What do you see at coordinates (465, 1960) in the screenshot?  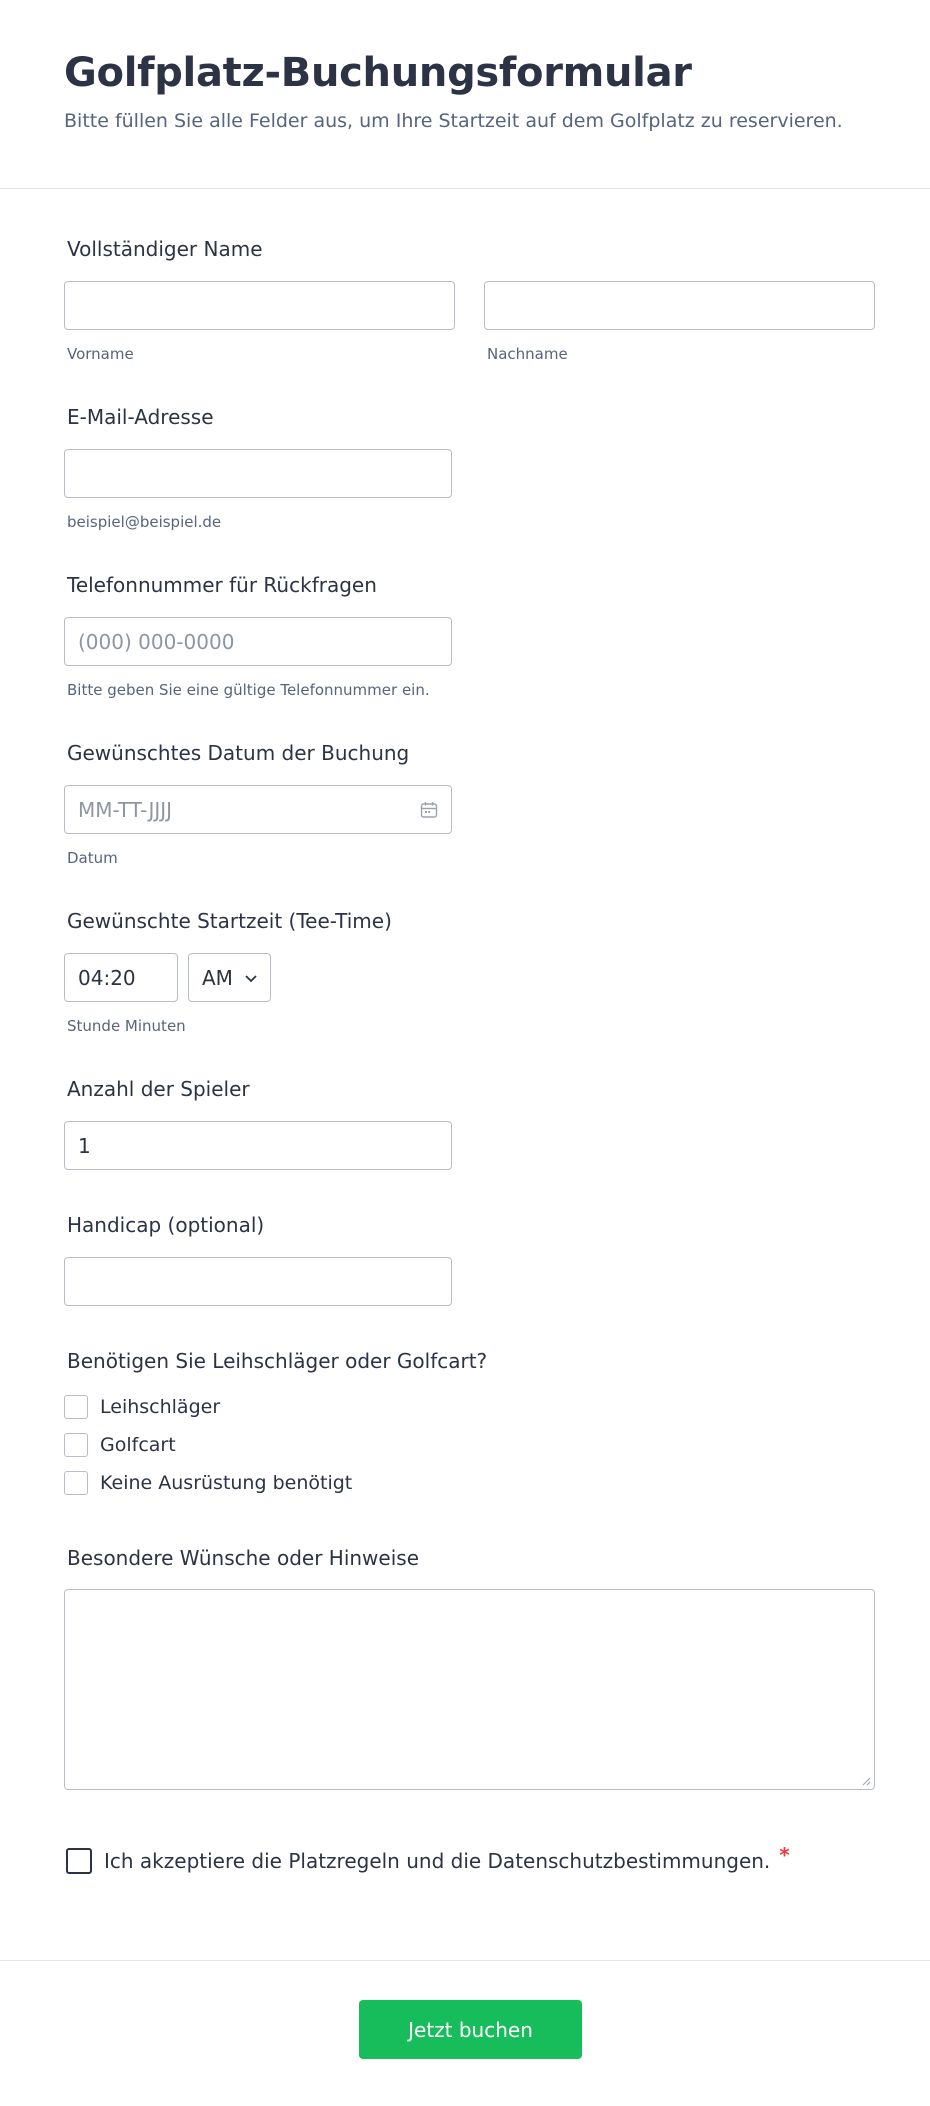 I see `footer-divider` at bounding box center [465, 1960].